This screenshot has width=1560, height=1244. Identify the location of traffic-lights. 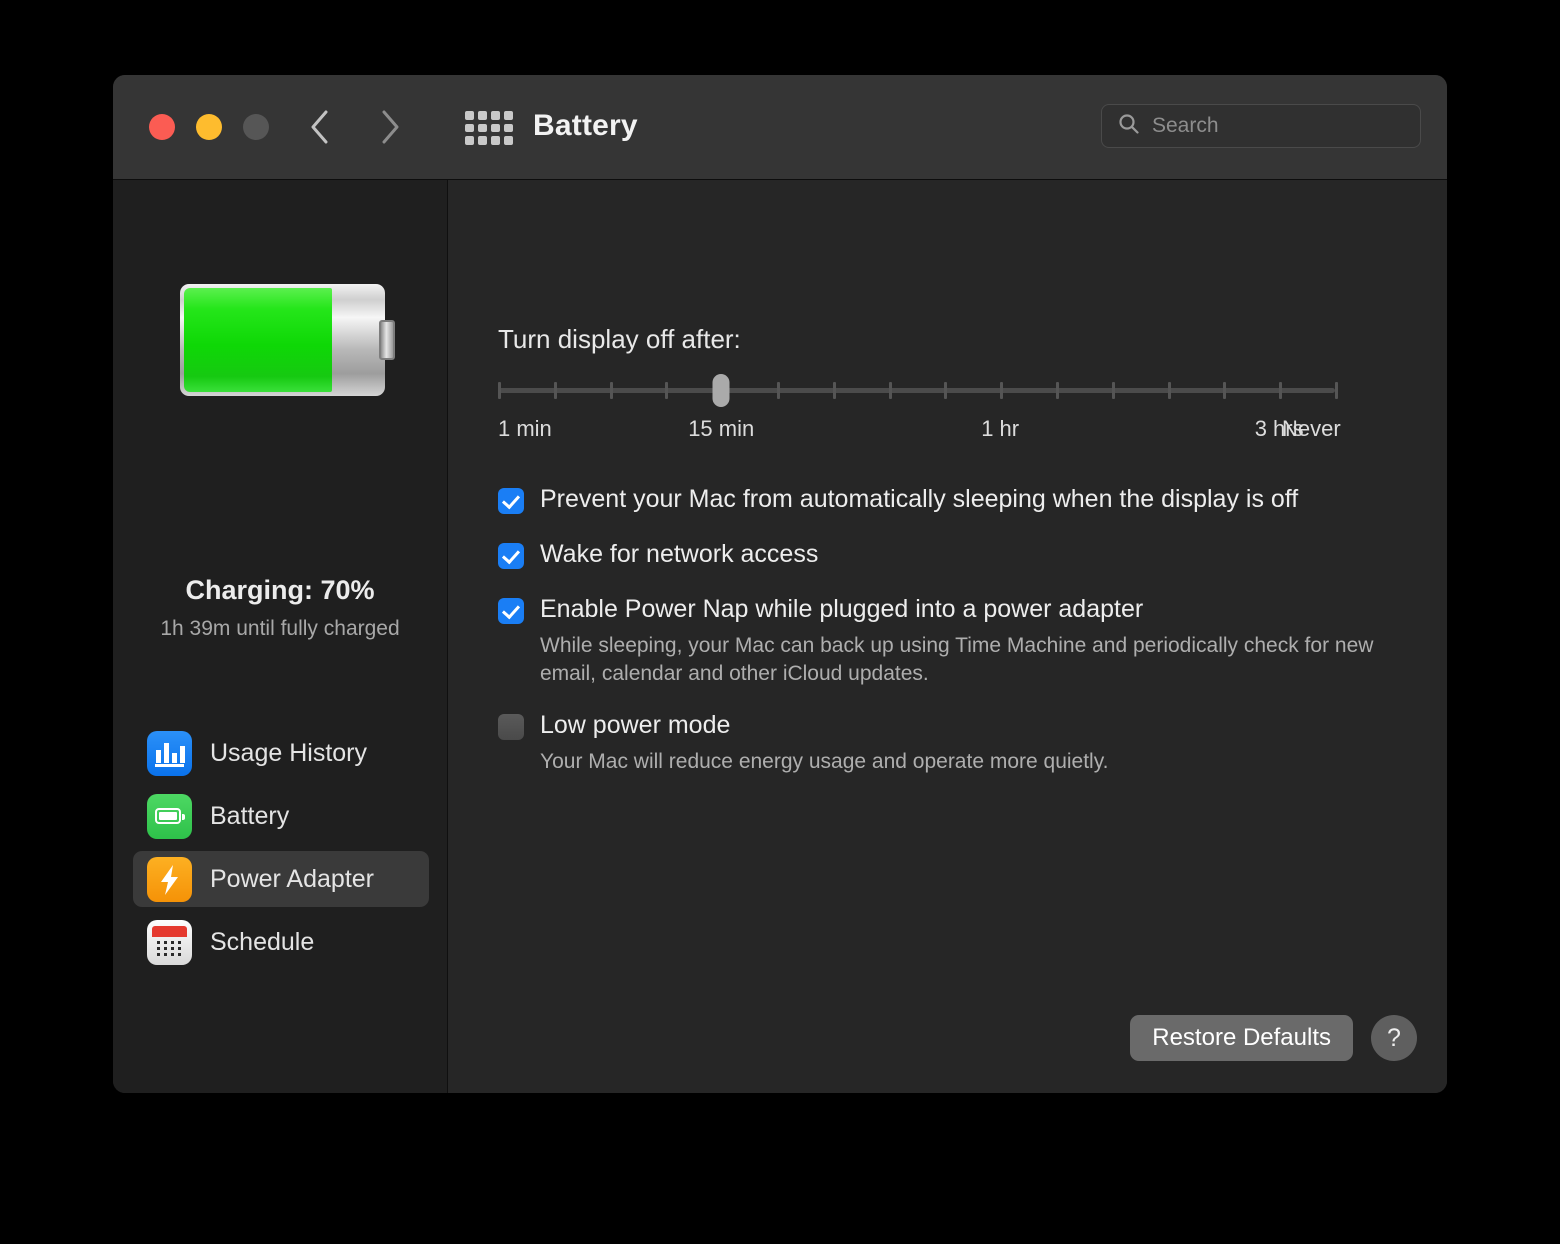
(209, 127).